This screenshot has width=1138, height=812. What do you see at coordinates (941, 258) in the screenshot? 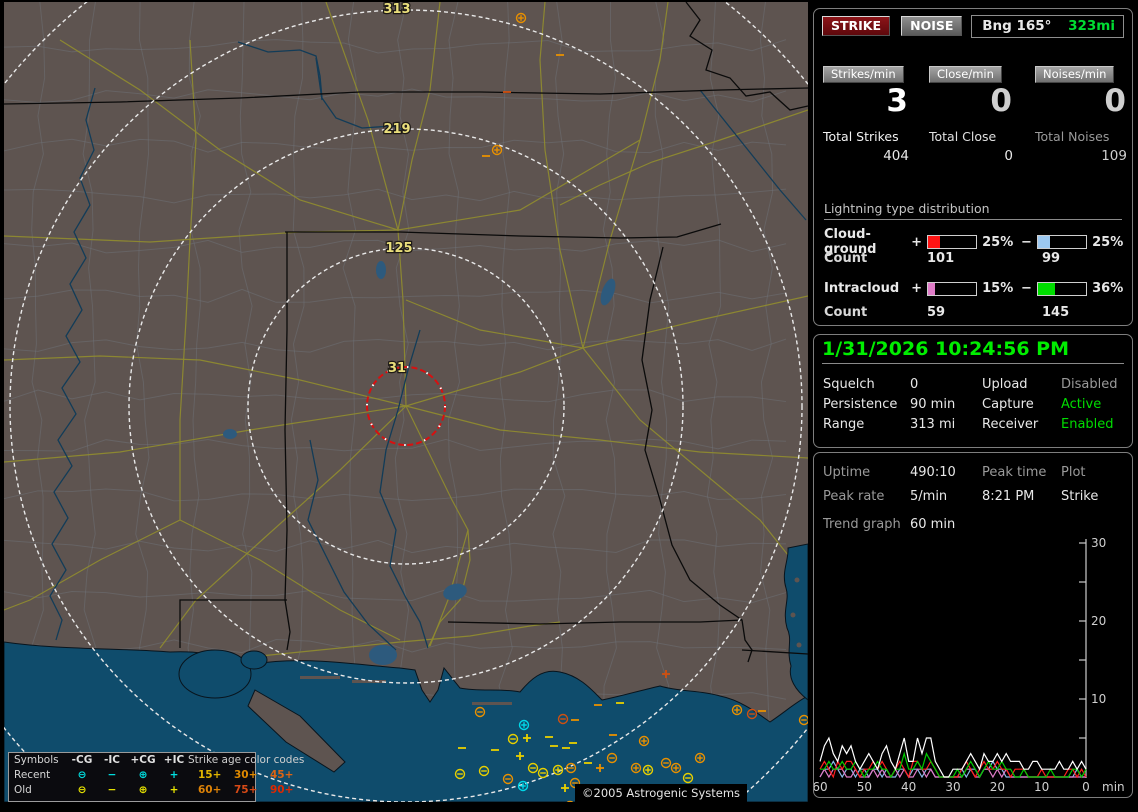
I see `cg-positive-count: 101` at bounding box center [941, 258].